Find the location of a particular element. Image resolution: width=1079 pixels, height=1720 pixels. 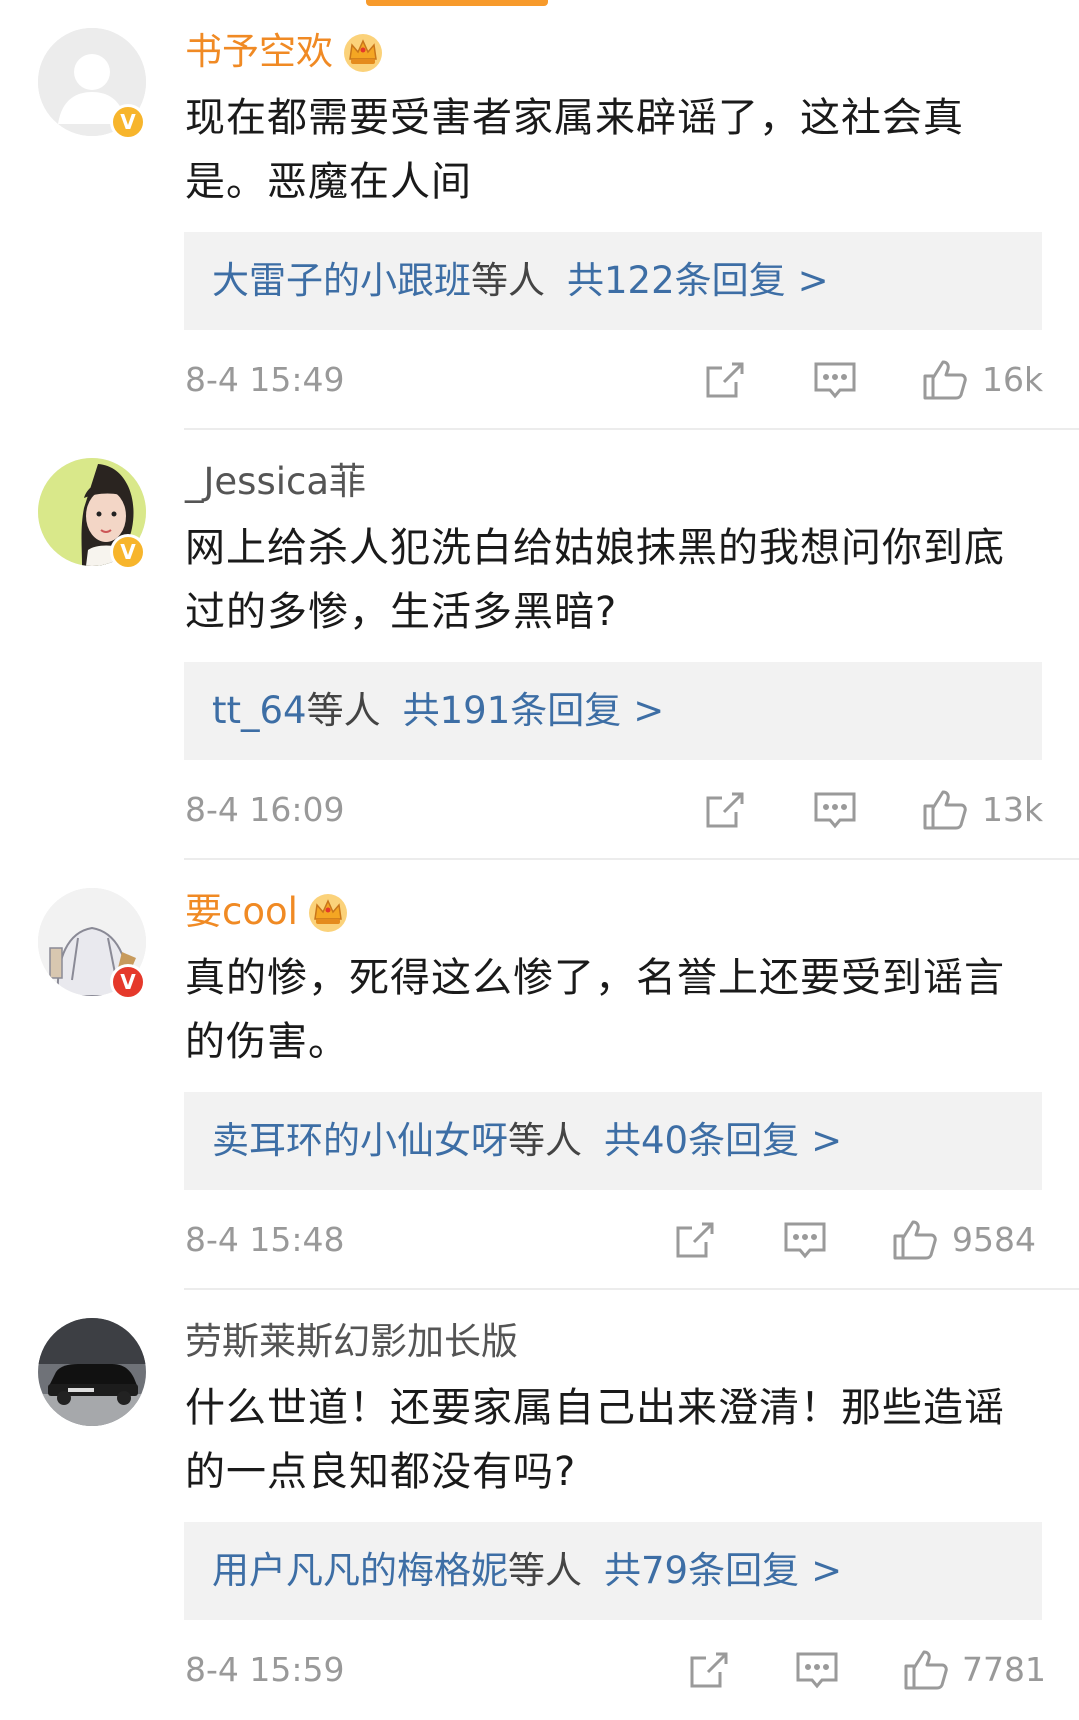

replier-name: 大雷子的小跟班 is located at coordinates (341, 280).